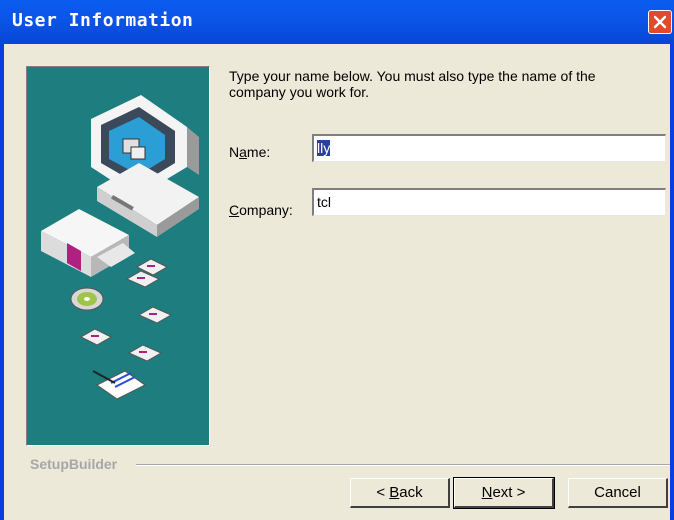  I want to click on back-button-rest: ack, so click(411, 492).